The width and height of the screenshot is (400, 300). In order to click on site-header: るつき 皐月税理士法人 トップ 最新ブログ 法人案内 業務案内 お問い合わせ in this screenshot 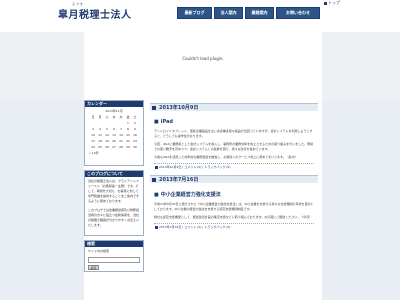, I will do `click(200, 16)`.